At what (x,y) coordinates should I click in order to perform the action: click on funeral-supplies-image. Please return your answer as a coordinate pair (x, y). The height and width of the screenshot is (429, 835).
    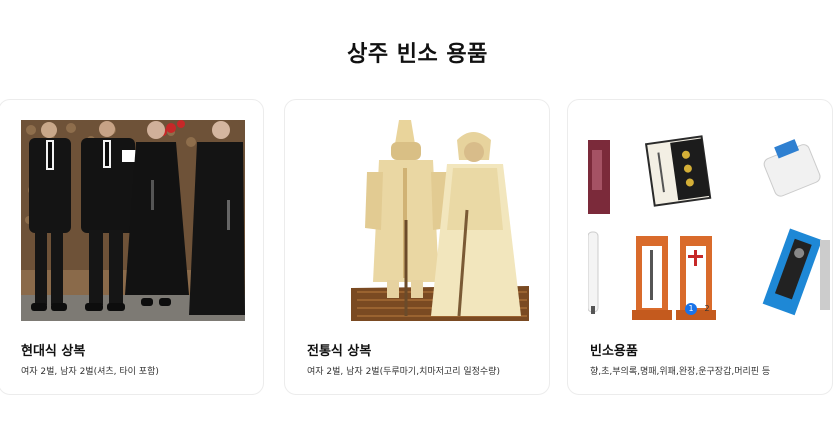
    Looking at the image, I should click on (710, 220).